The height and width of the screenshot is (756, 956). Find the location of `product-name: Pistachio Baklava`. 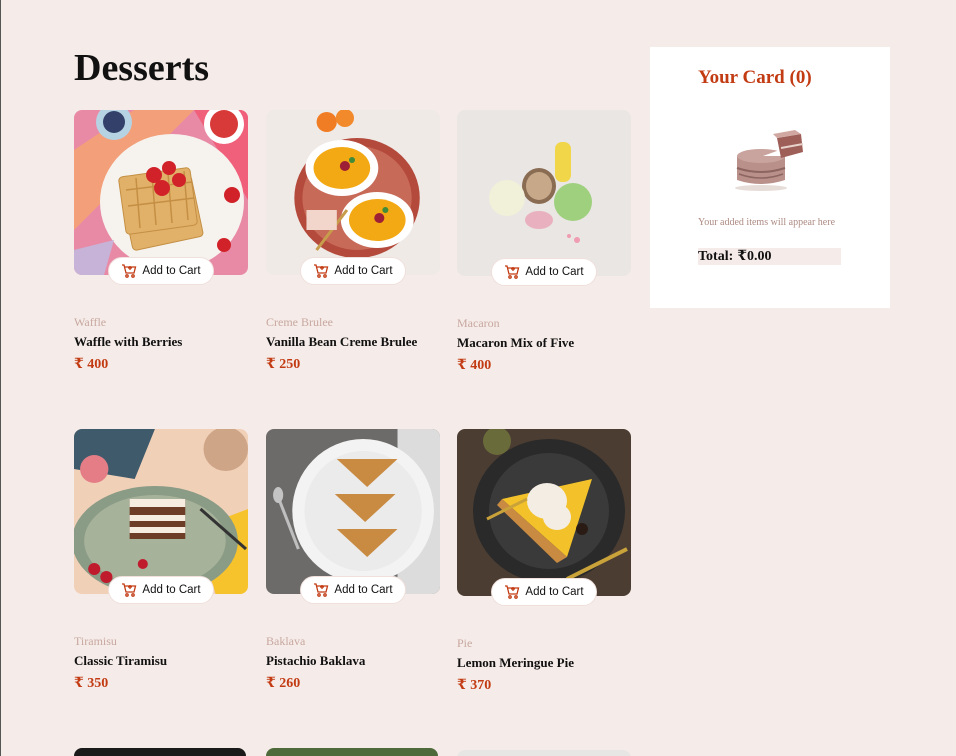

product-name: Pistachio Baklava is located at coordinates (316, 660).